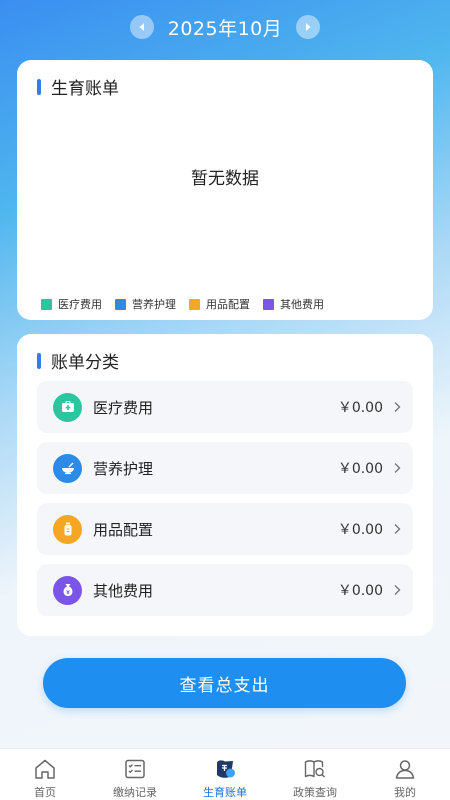 Image resolution: width=450 pixels, height=800 pixels. I want to click on legend-item: 医疗费用, so click(71, 304).